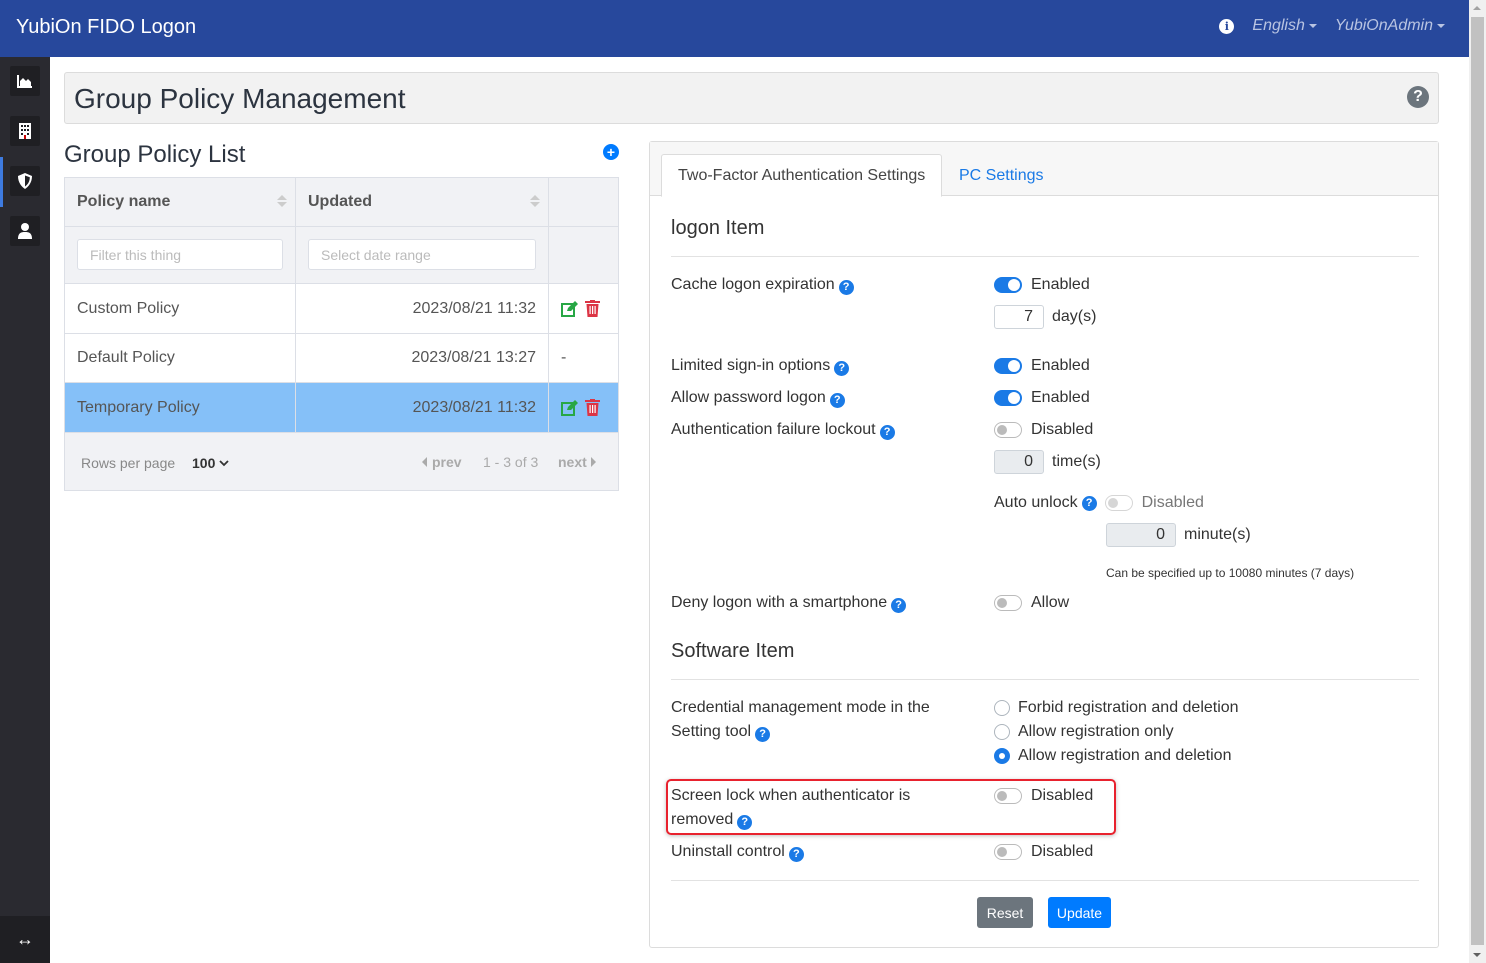  Describe the element at coordinates (1418, 97) in the screenshot. I see `help-icon: ?` at that location.